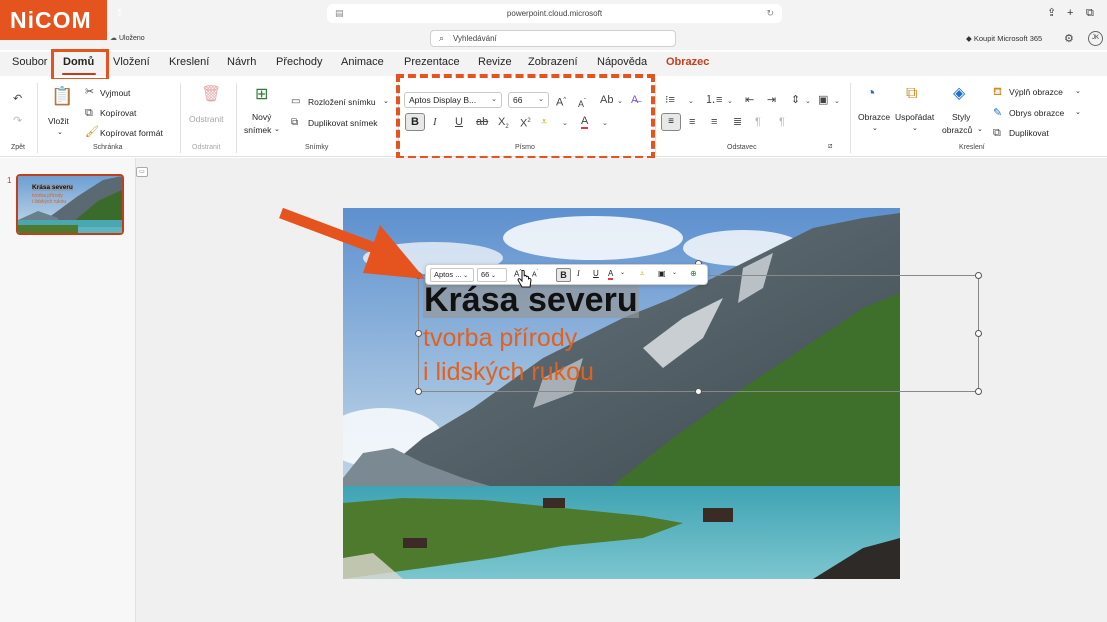 The image size is (1107, 622). What do you see at coordinates (241, 62) in the screenshot?
I see `tab-design: Návrh` at bounding box center [241, 62].